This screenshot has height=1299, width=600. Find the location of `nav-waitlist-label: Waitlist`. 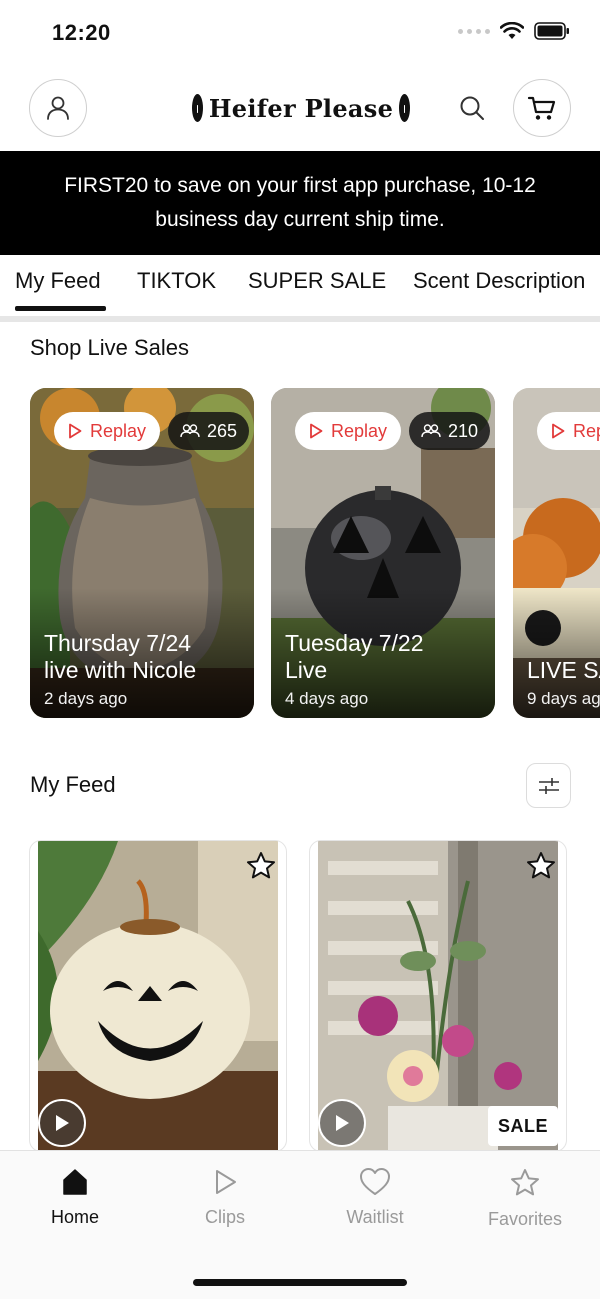

nav-waitlist-label: Waitlist is located at coordinates (375, 1217).